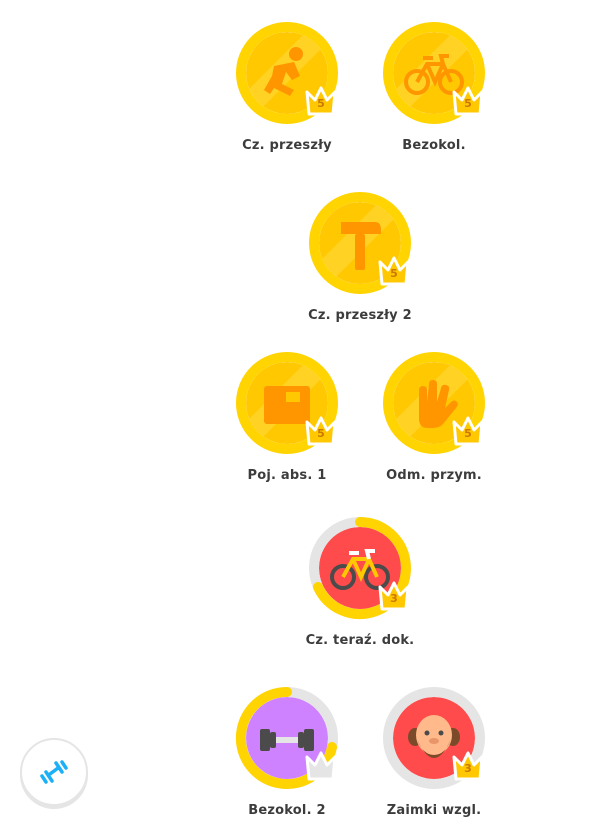  What do you see at coordinates (287, 145) in the screenshot?
I see `skill-label: Cz. przeszły` at bounding box center [287, 145].